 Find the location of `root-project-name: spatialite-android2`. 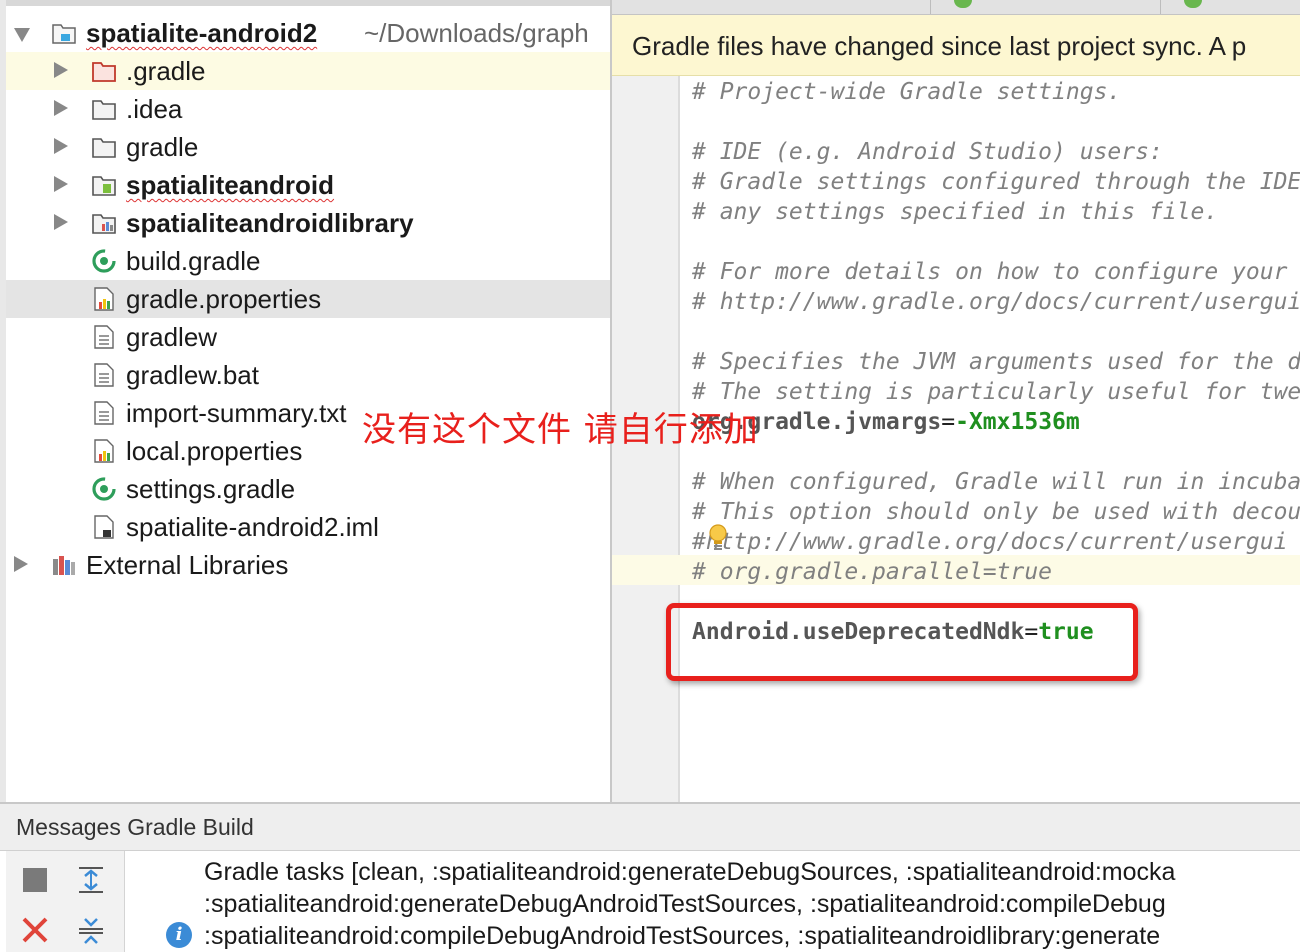

root-project-name: spatialite-android2 is located at coordinates (202, 33).